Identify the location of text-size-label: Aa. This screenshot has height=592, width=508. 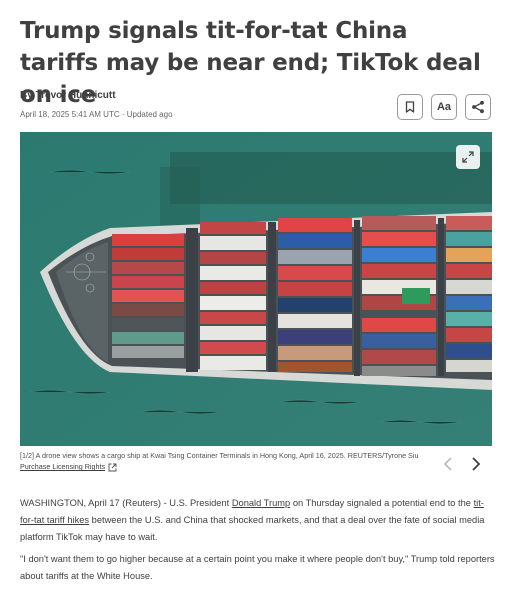
(444, 107).